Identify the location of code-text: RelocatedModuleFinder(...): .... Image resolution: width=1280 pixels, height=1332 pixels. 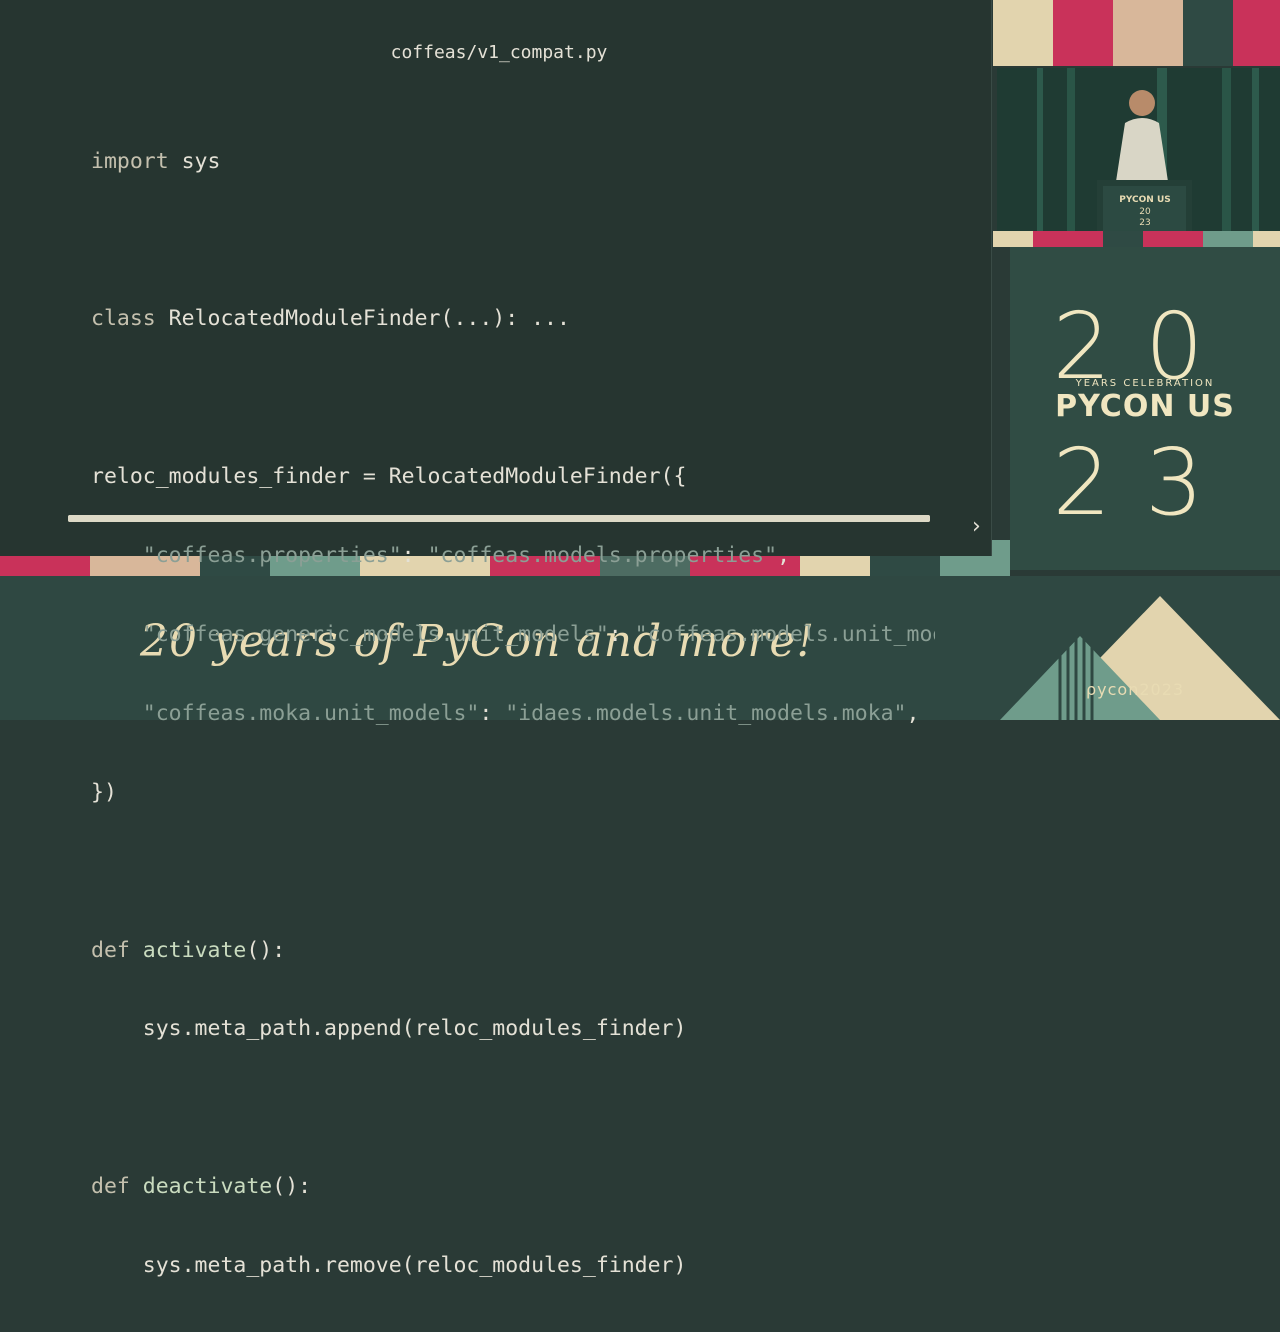
(362, 319).